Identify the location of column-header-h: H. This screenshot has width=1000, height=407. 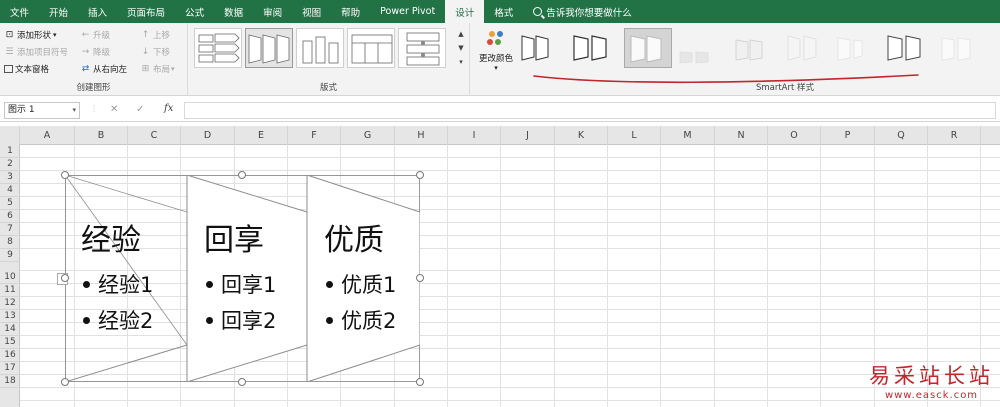
(421, 135).